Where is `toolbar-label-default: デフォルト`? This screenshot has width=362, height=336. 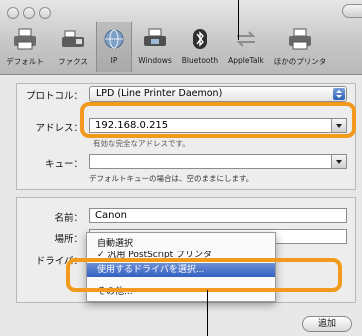
toolbar-label-default: デフォルト is located at coordinates (25, 61).